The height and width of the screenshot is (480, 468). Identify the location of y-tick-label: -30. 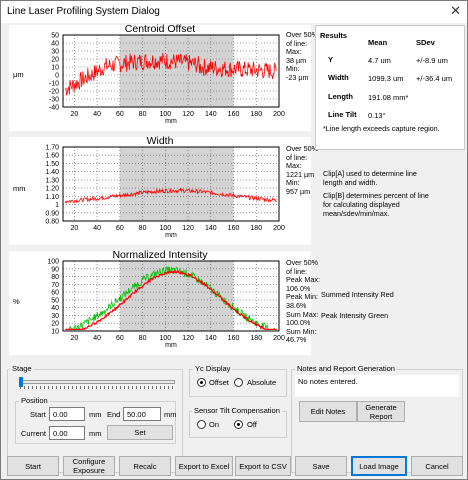
(54, 100).